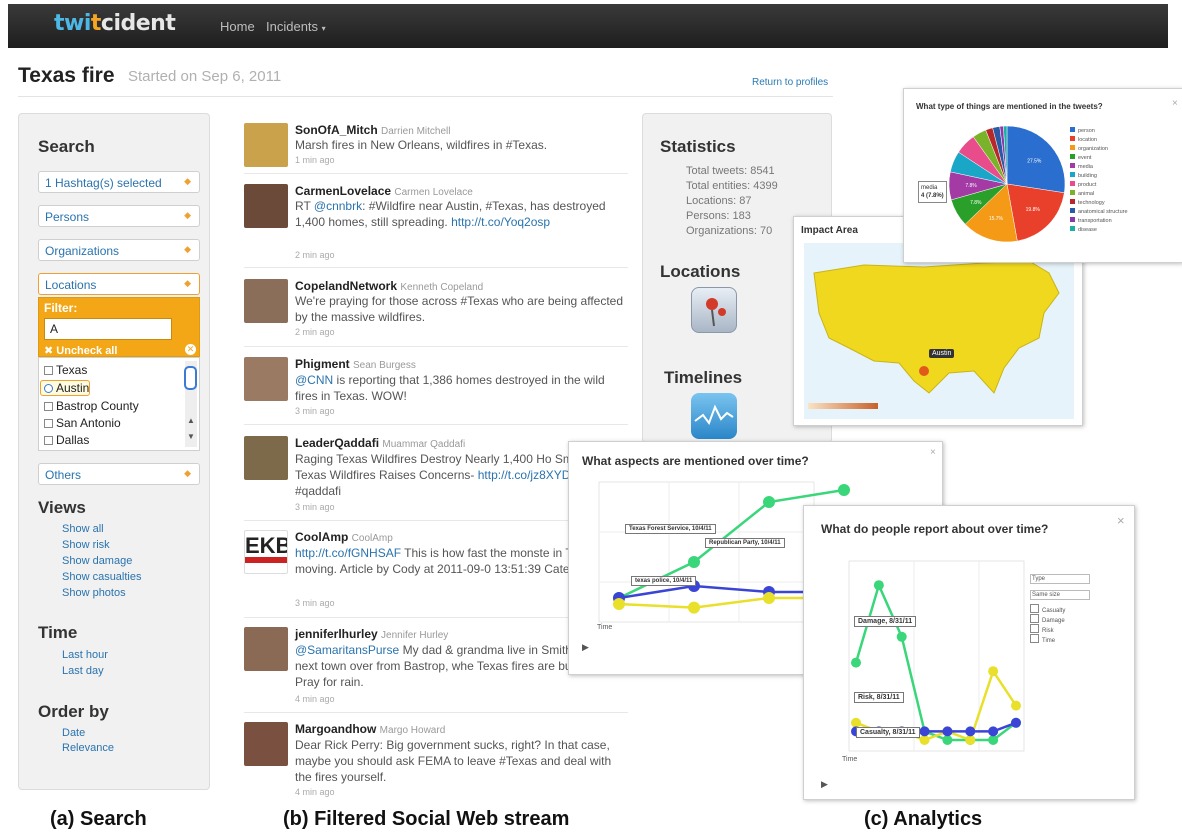 Image resolution: width=1182 pixels, height=839 pixels. Describe the element at coordinates (1085, 167) in the screenshot. I see `legend-label: media` at that location.